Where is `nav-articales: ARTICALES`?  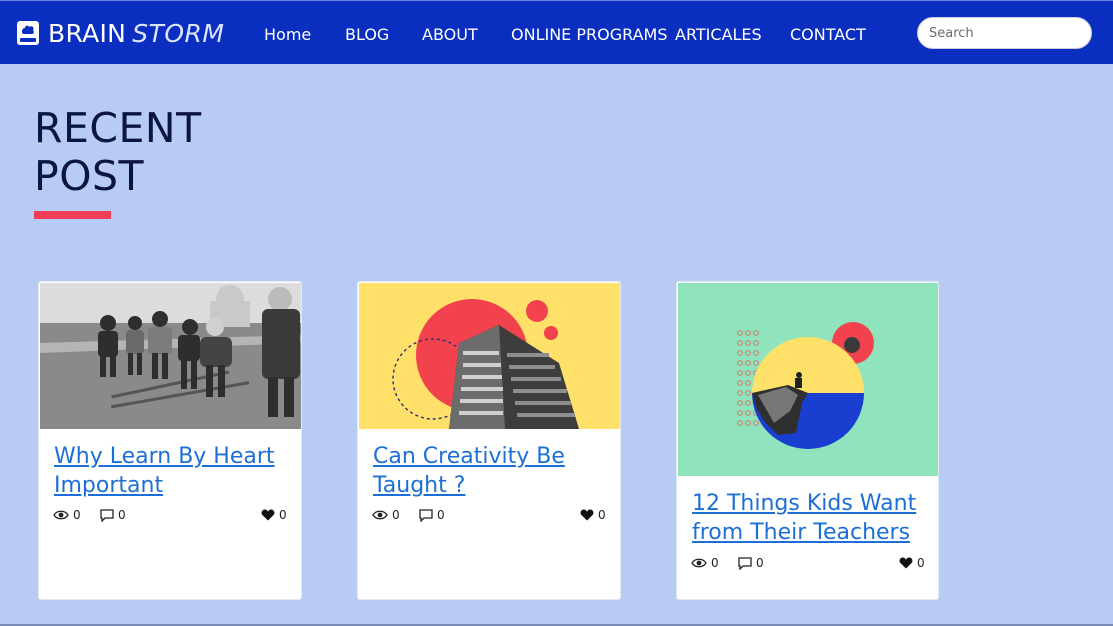 nav-articales: ARTICALES is located at coordinates (718, 34).